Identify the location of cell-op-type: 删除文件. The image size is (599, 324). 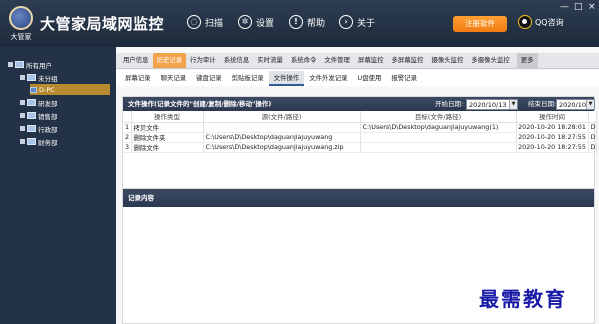
(167, 147).